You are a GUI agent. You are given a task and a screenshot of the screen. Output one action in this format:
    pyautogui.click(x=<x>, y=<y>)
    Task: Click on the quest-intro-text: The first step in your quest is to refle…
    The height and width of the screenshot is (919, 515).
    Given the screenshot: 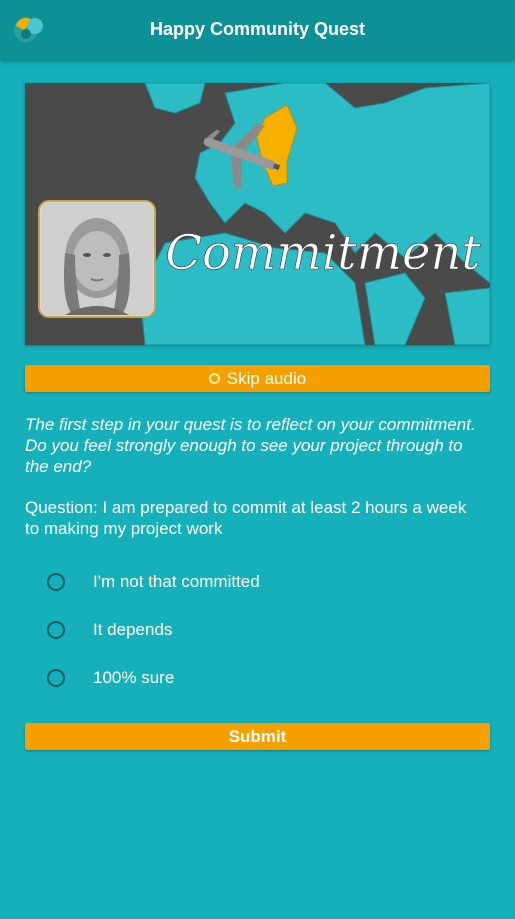 What is the action you would take?
    pyautogui.click(x=250, y=445)
    